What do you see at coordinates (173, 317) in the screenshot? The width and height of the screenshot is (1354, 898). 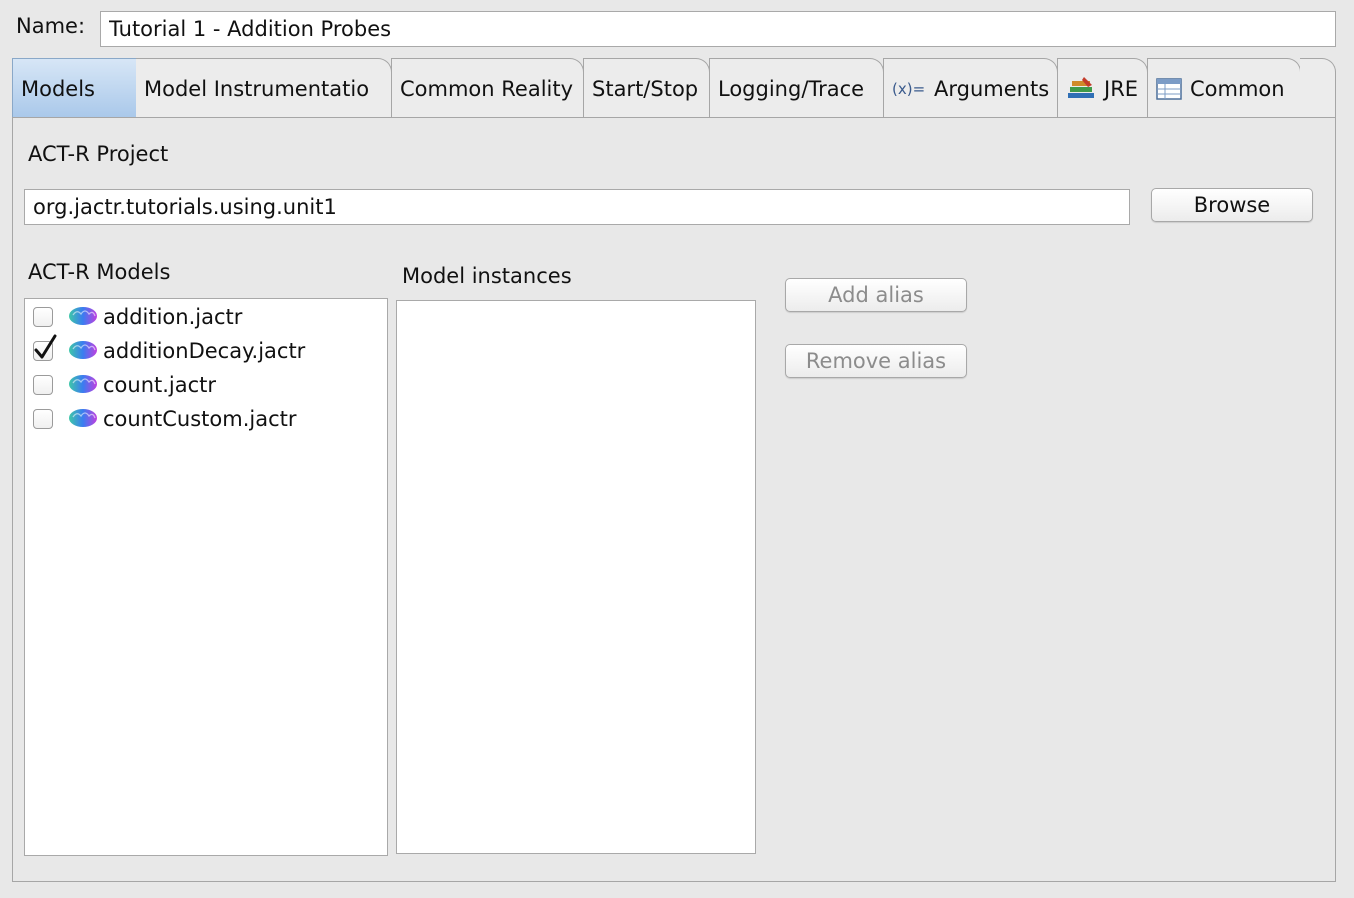 I see `model-name: addition.jactr` at bounding box center [173, 317].